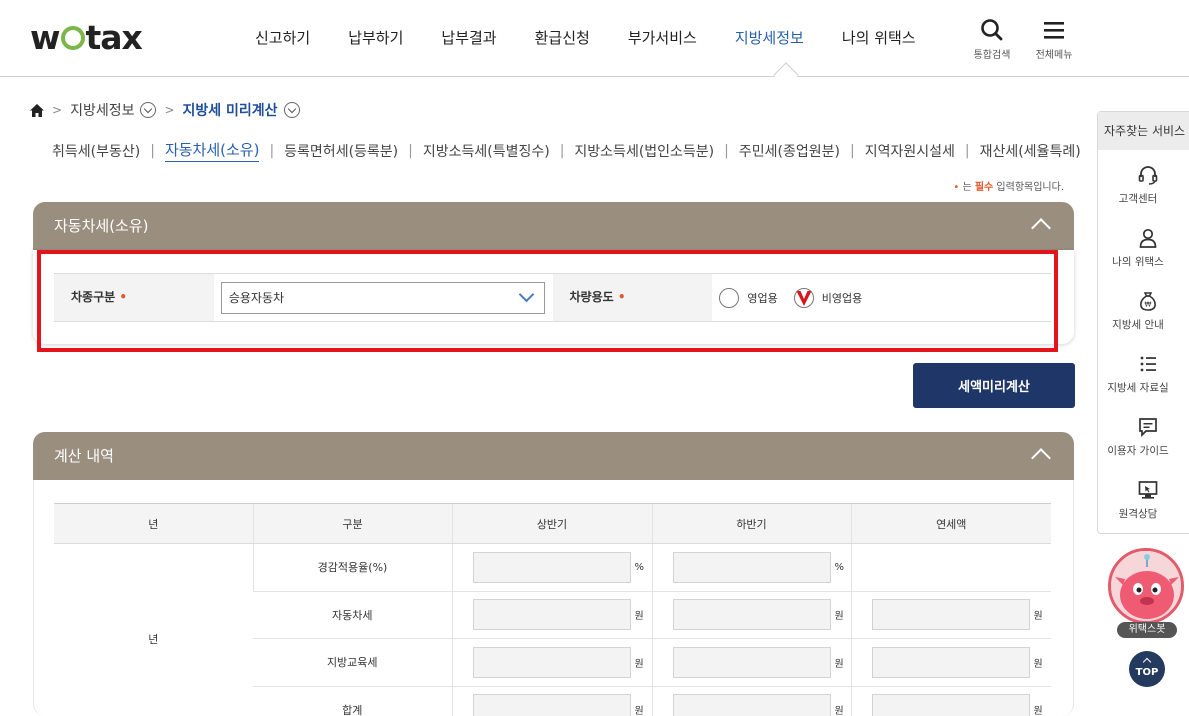 The height and width of the screenshot is (716, 1189). I want to click on tab-regional-resource-tax: 지역자원시설세, so click(910, 151).